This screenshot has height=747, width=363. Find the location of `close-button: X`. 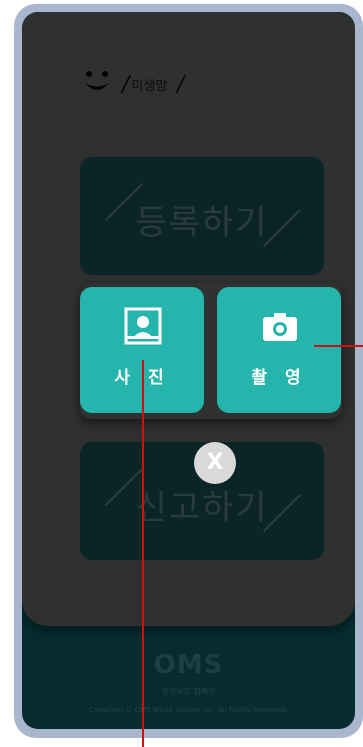

close-button: X is located at coordinates (215, 463).